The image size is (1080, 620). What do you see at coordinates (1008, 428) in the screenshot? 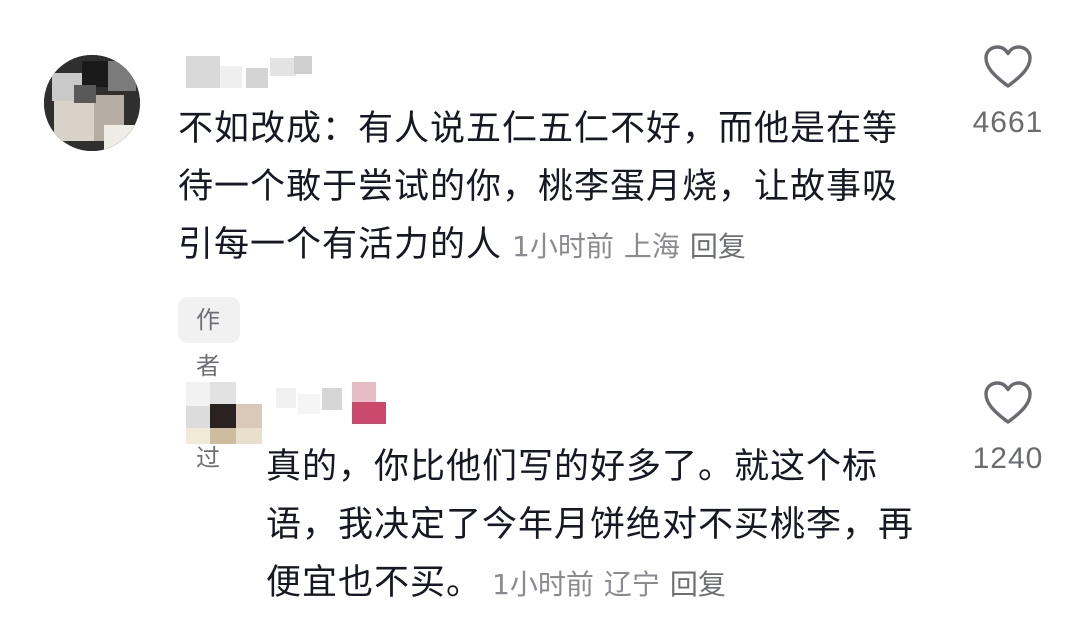
I see `like-control: 1240` at bounding box center [1008, 428].